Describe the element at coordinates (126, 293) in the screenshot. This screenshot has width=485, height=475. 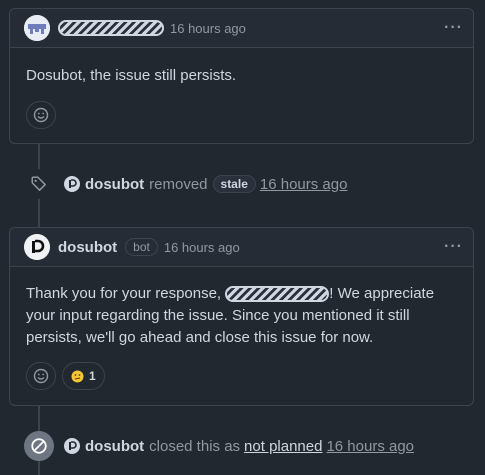
I see `comment-text-part1: Thank you for your response,` at that location.